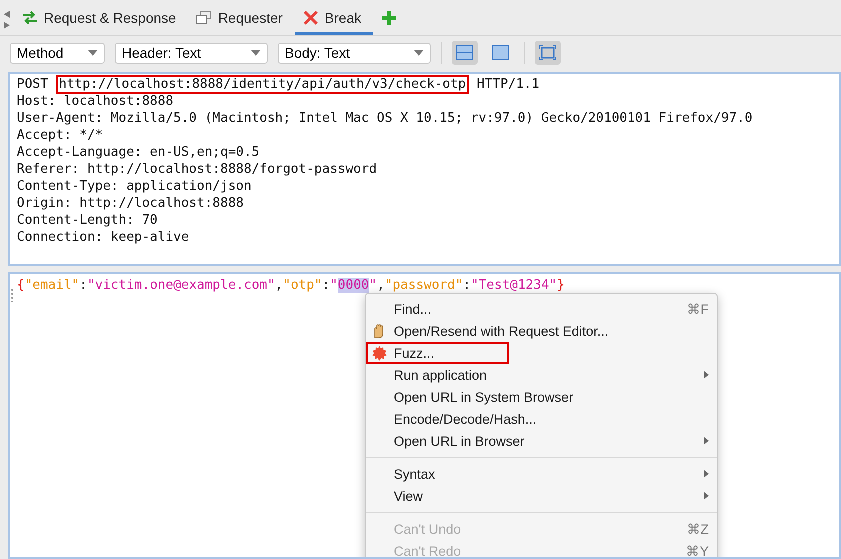  Describe the element at coordinates (379, 331) in the screenshot. I see `hand-icon` at that location.